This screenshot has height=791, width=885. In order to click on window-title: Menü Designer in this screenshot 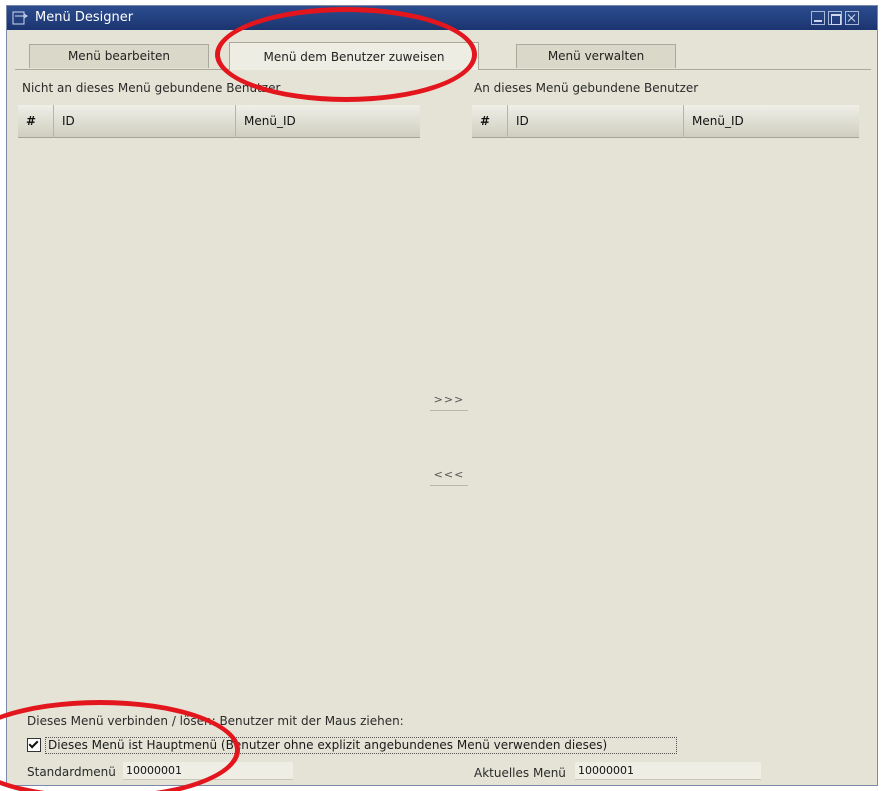, I will do `click(84, 17)`.